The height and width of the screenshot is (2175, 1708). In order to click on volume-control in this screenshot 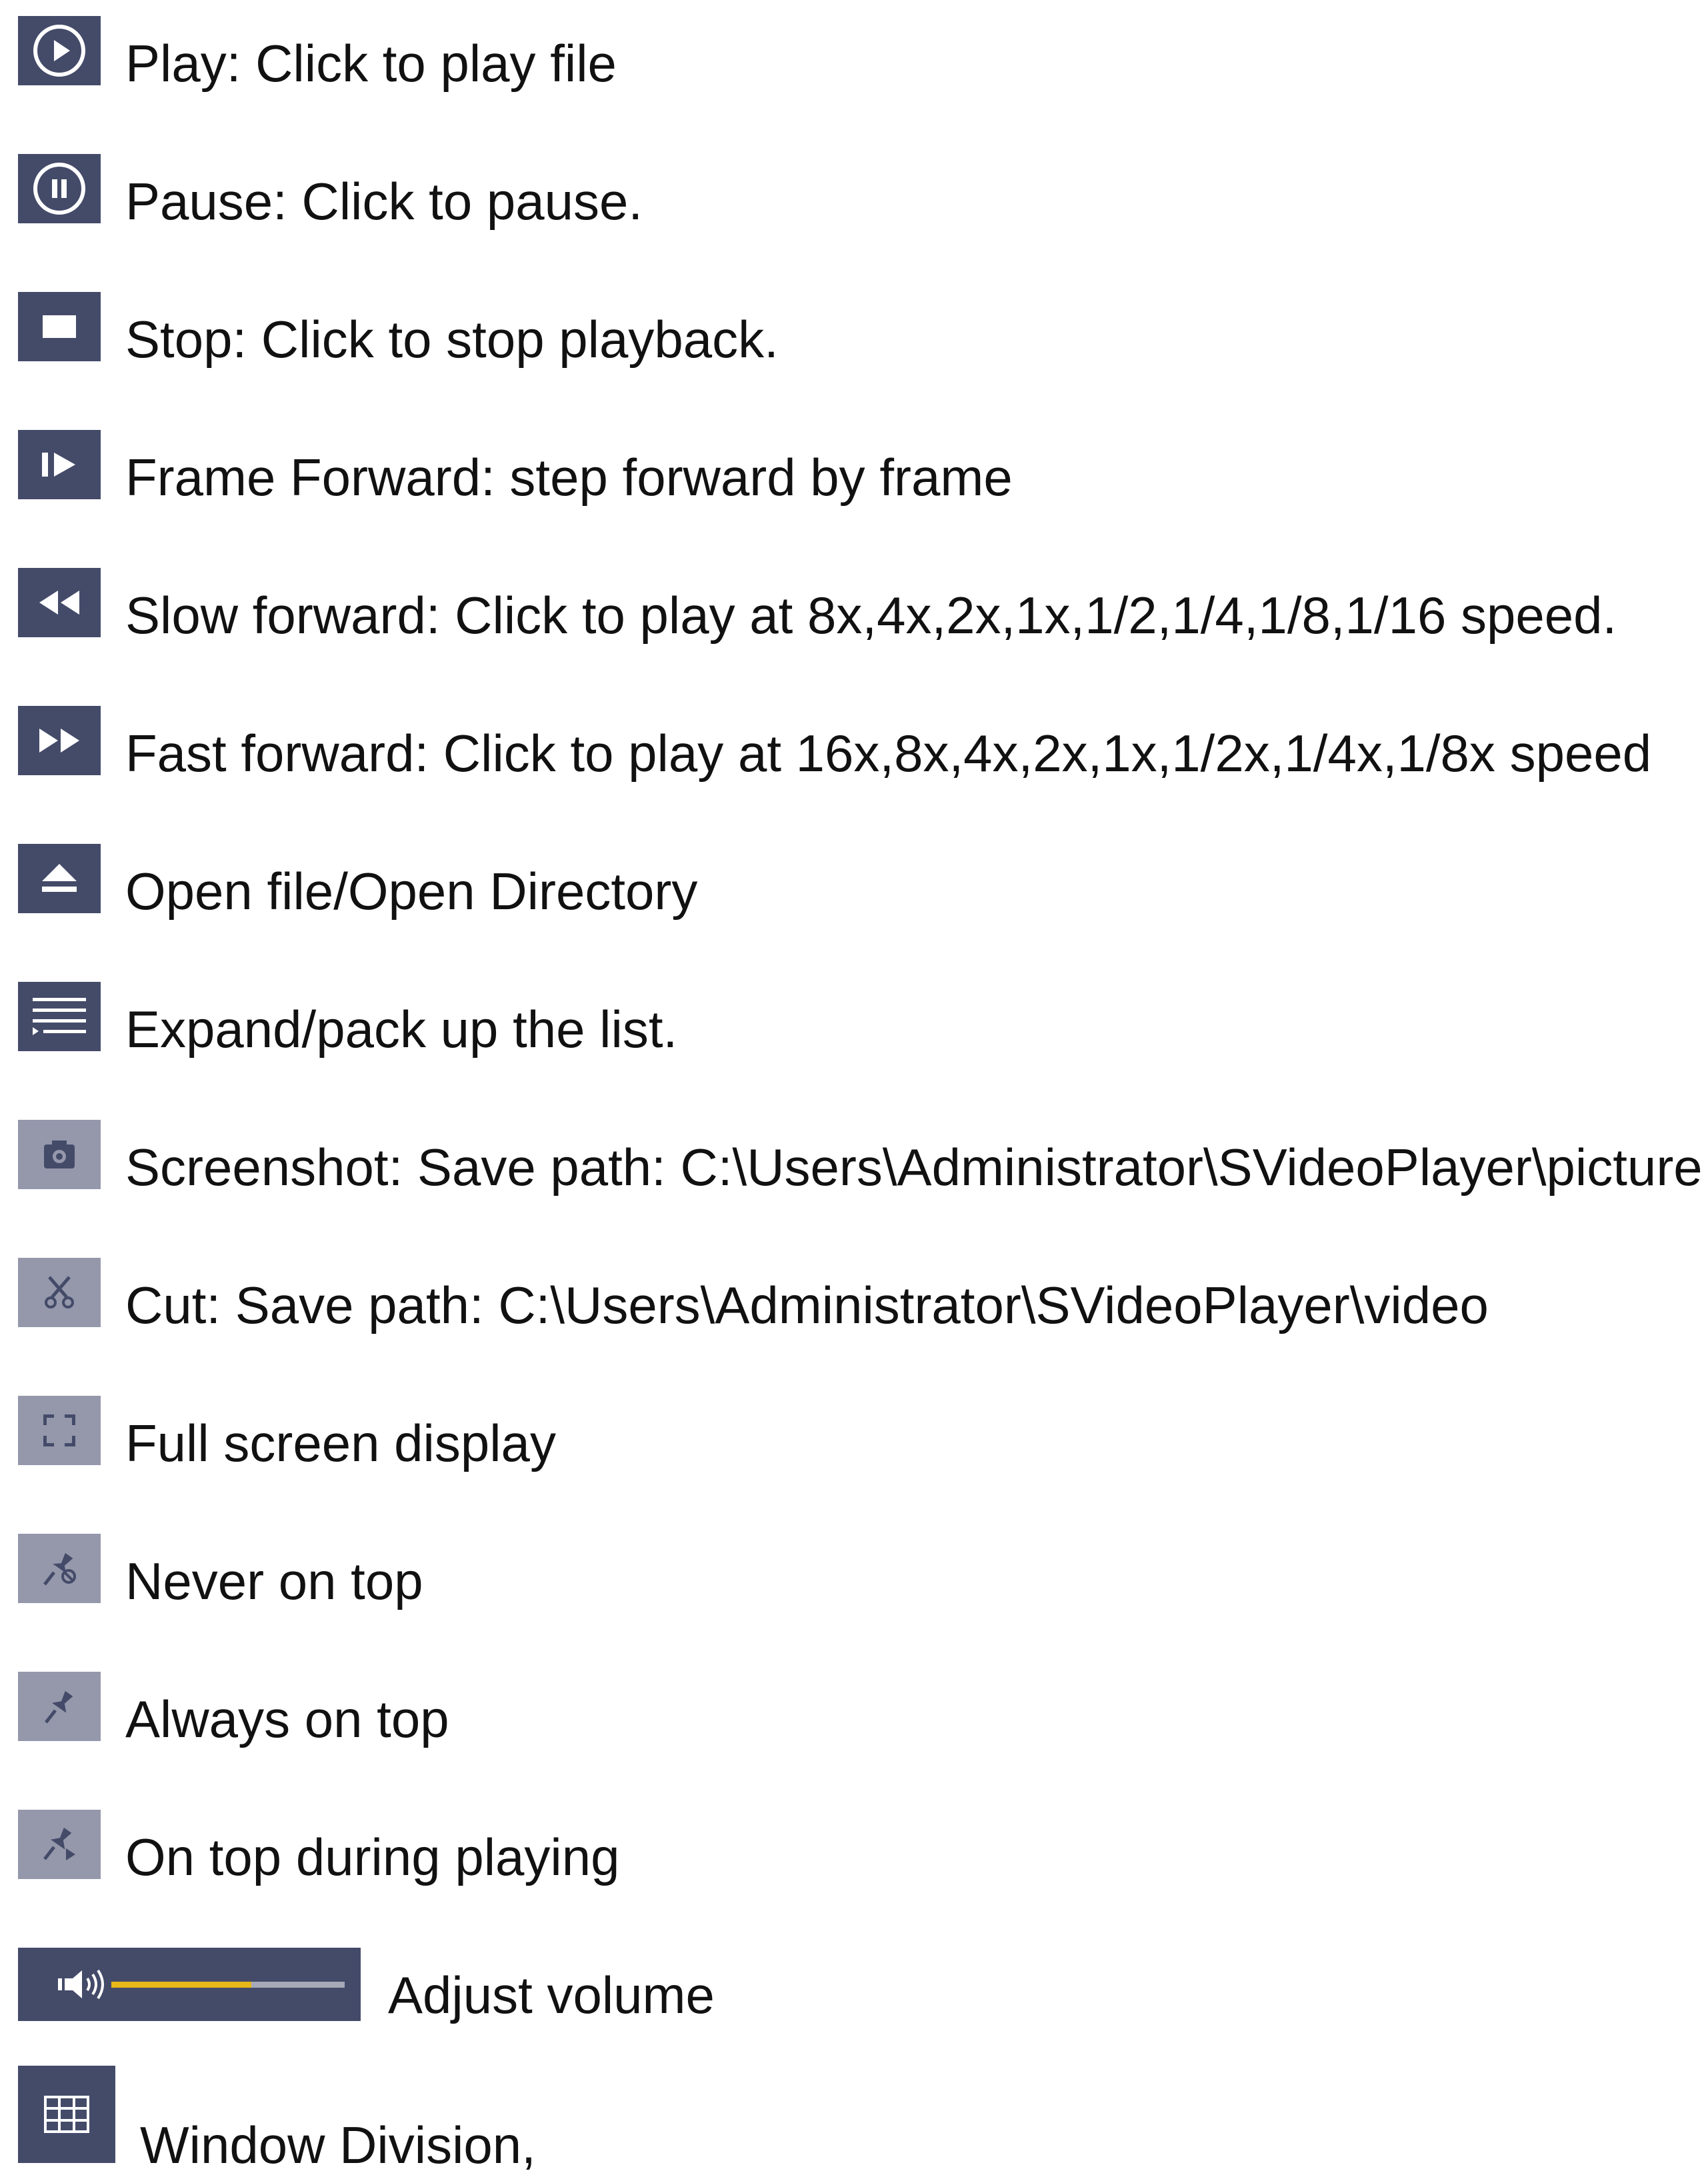, I will do `click(189, 1984)`.